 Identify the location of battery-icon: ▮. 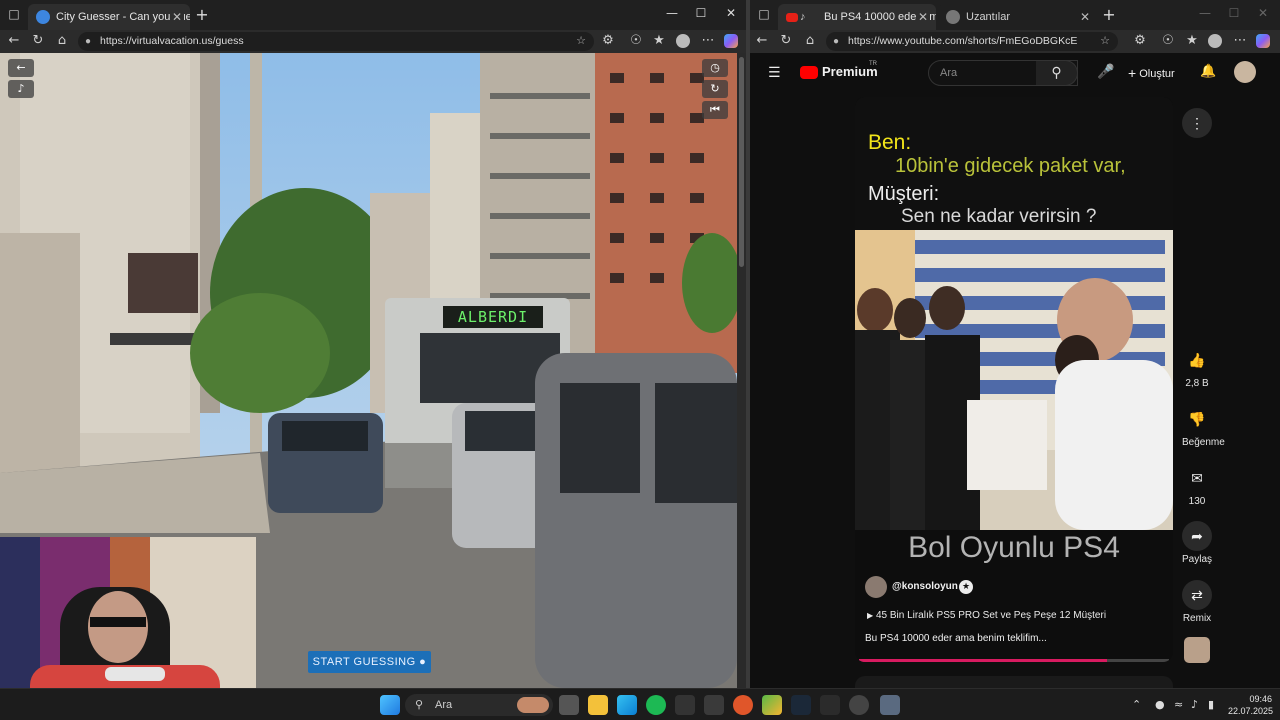
(1211, 704).